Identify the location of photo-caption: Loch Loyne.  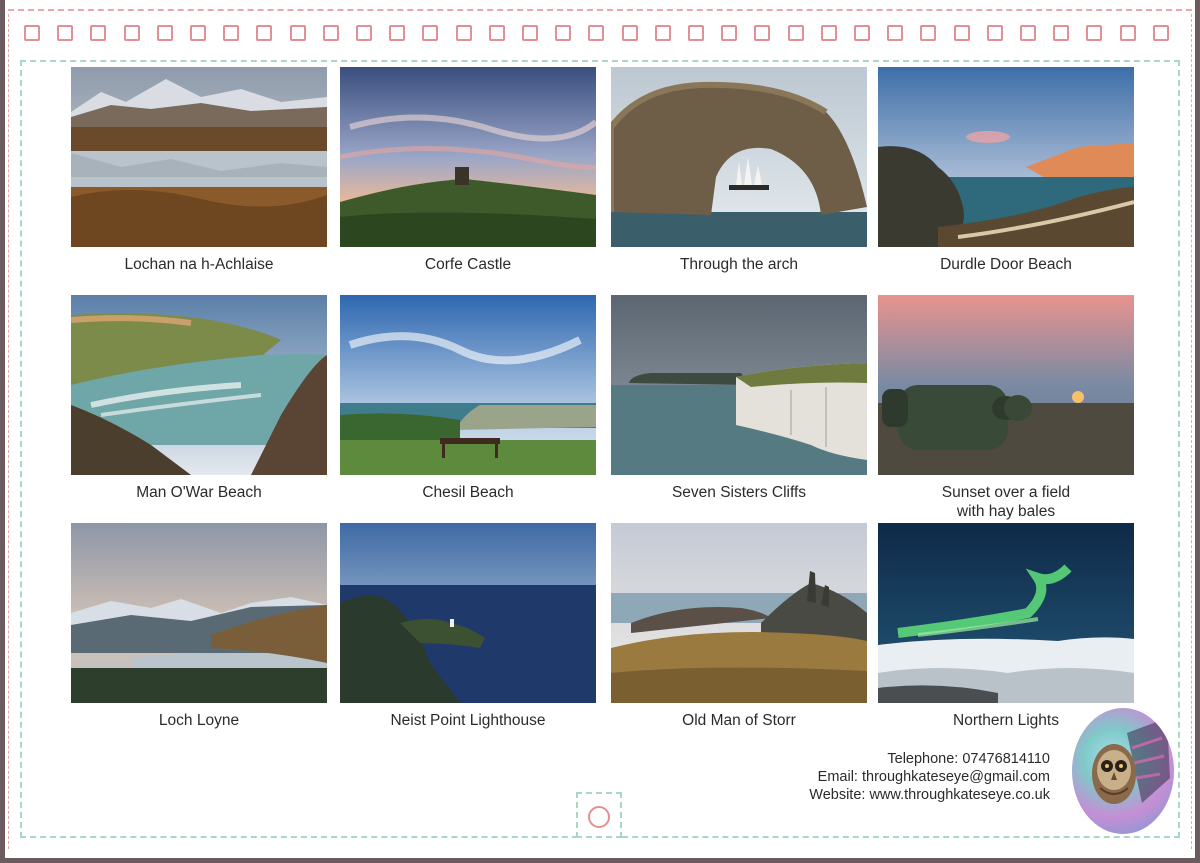
(199, 720).